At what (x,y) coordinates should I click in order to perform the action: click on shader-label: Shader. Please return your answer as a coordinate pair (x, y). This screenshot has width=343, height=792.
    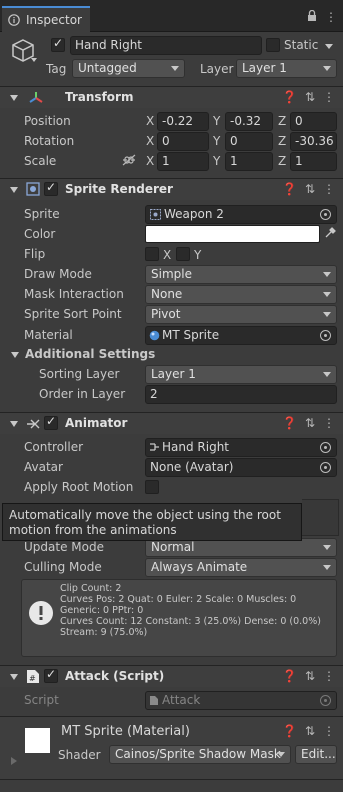
    Looking at the image, I should click on (79, 755).